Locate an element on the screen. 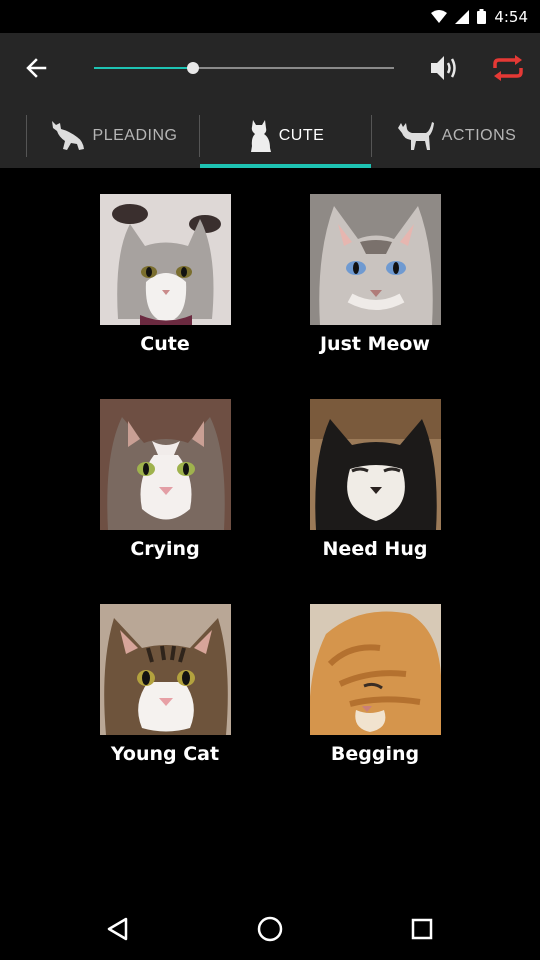  sound-label: Crying is located at coordinates (165, 549).